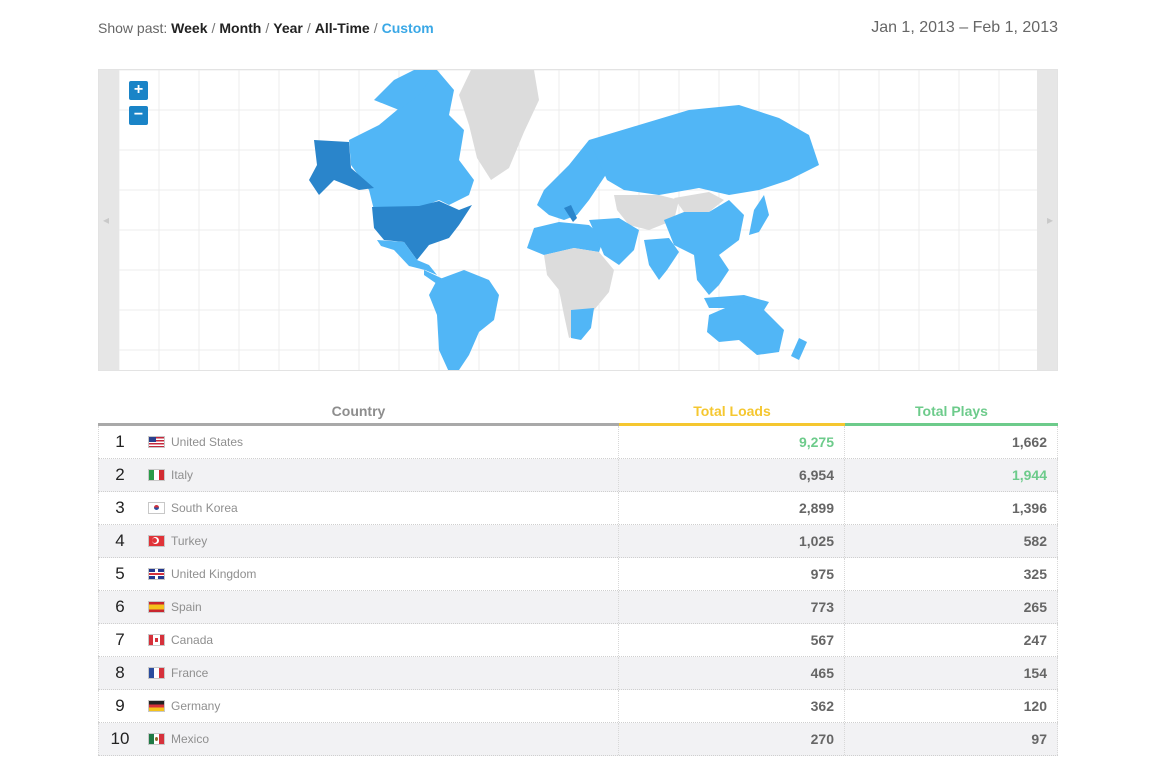 This screenshot has width=1150, height=759. I want to click on cell-total-plays: 1,944, so click(951, 475).